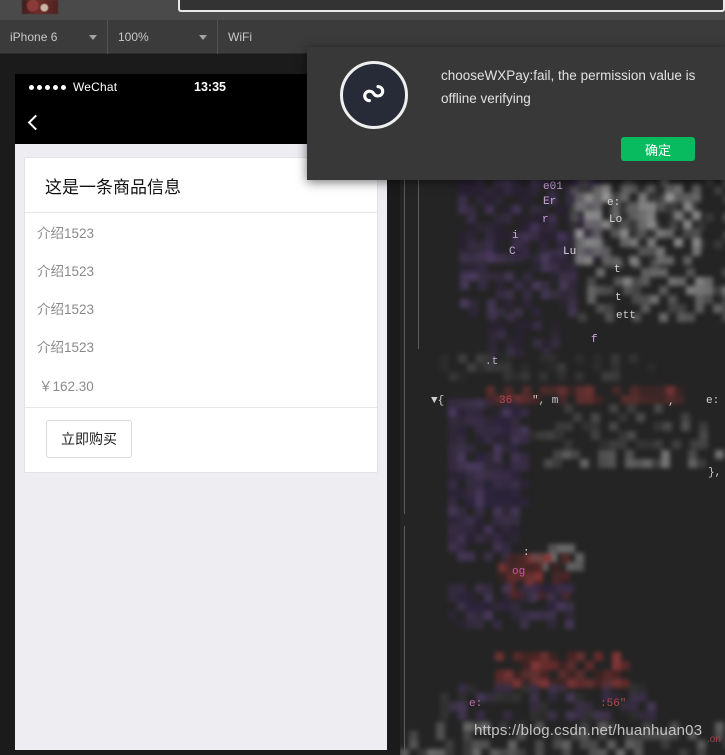  Describe the element at coordinates (570, 252) in the screenshot. I see `console-code-fragment: Lu` at that location.